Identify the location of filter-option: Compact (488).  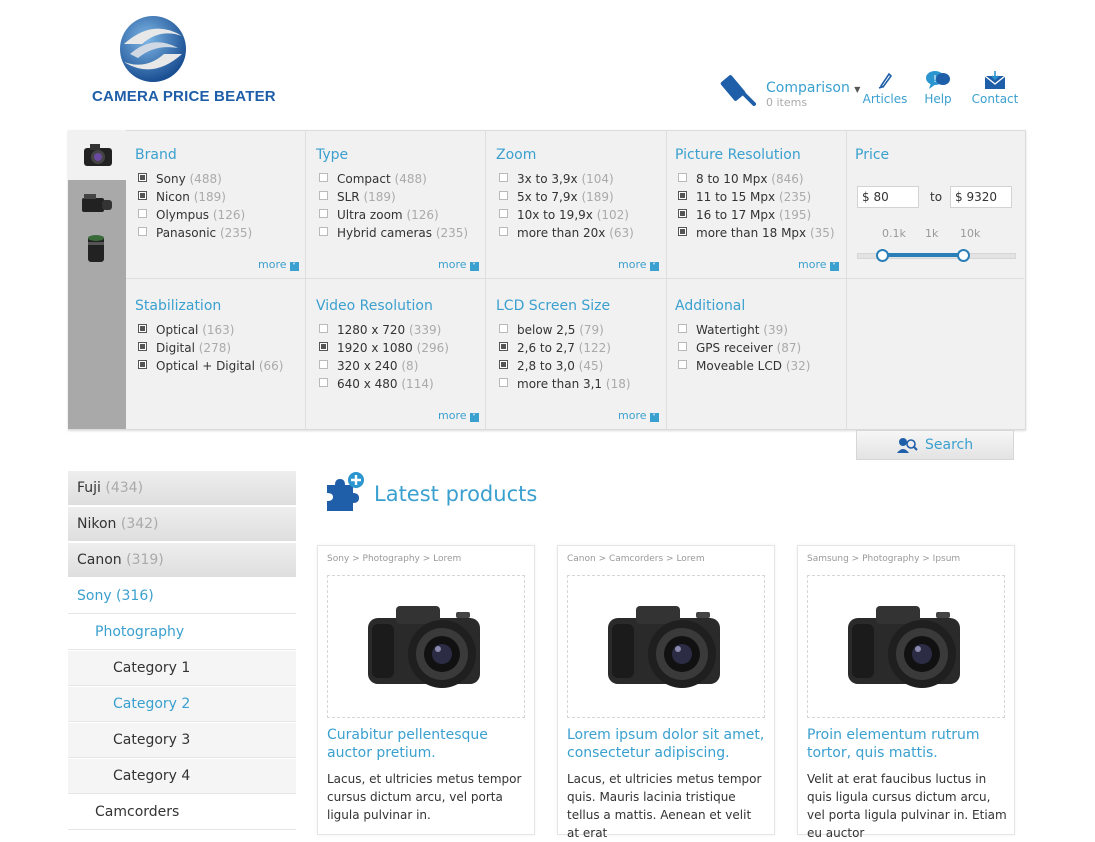
(373, 179).